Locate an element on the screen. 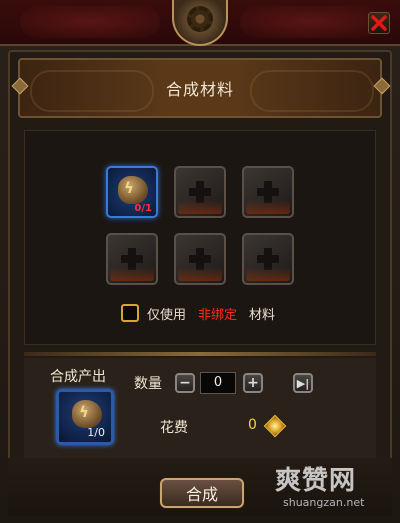  quantity-minus-button: − is located at coordinates (185, 383).